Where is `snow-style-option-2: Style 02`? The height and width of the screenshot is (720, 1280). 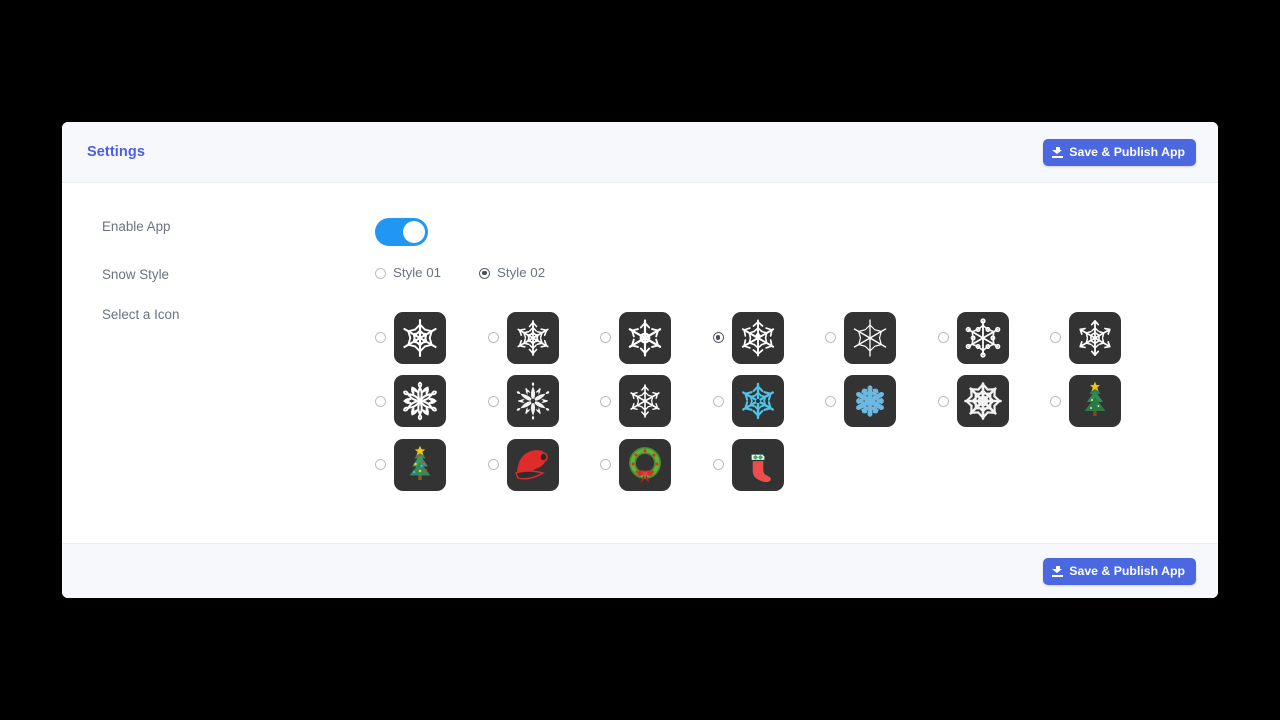
snow-style-option-2: Style 02 is located at coordinates (512, 273).